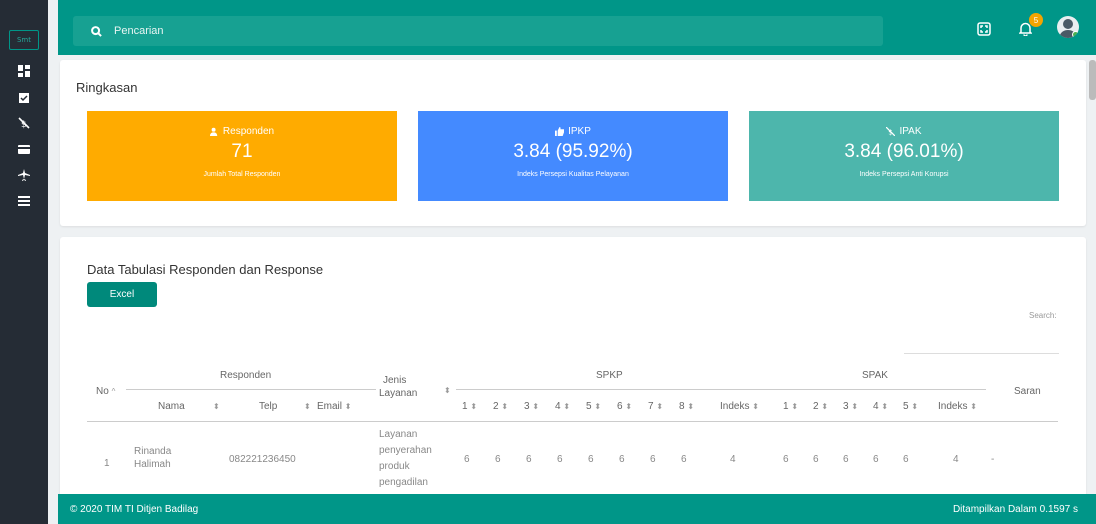 This screenshot has width=1096, height=524. I want to click on footer-copyright: © 2020 TIM TI Ditjen Badilag, so click(134, 509).